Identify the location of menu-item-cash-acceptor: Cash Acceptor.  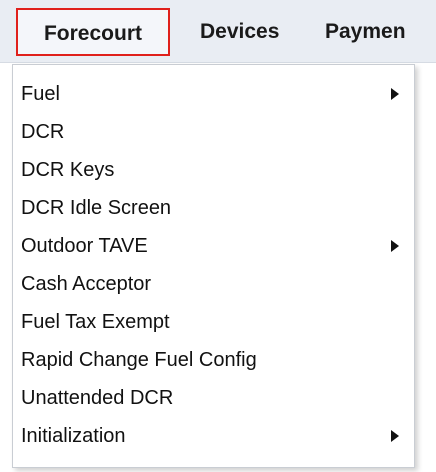
(214, 284).